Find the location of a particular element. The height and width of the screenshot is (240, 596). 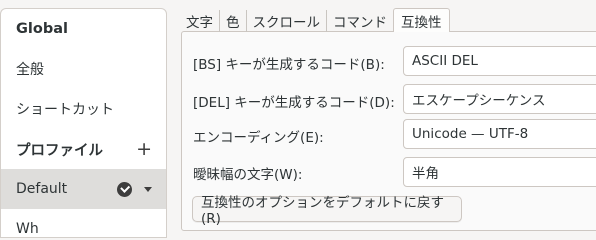

sidebar-item-profiles: プロファイル + is located at coordinates (83, 149).